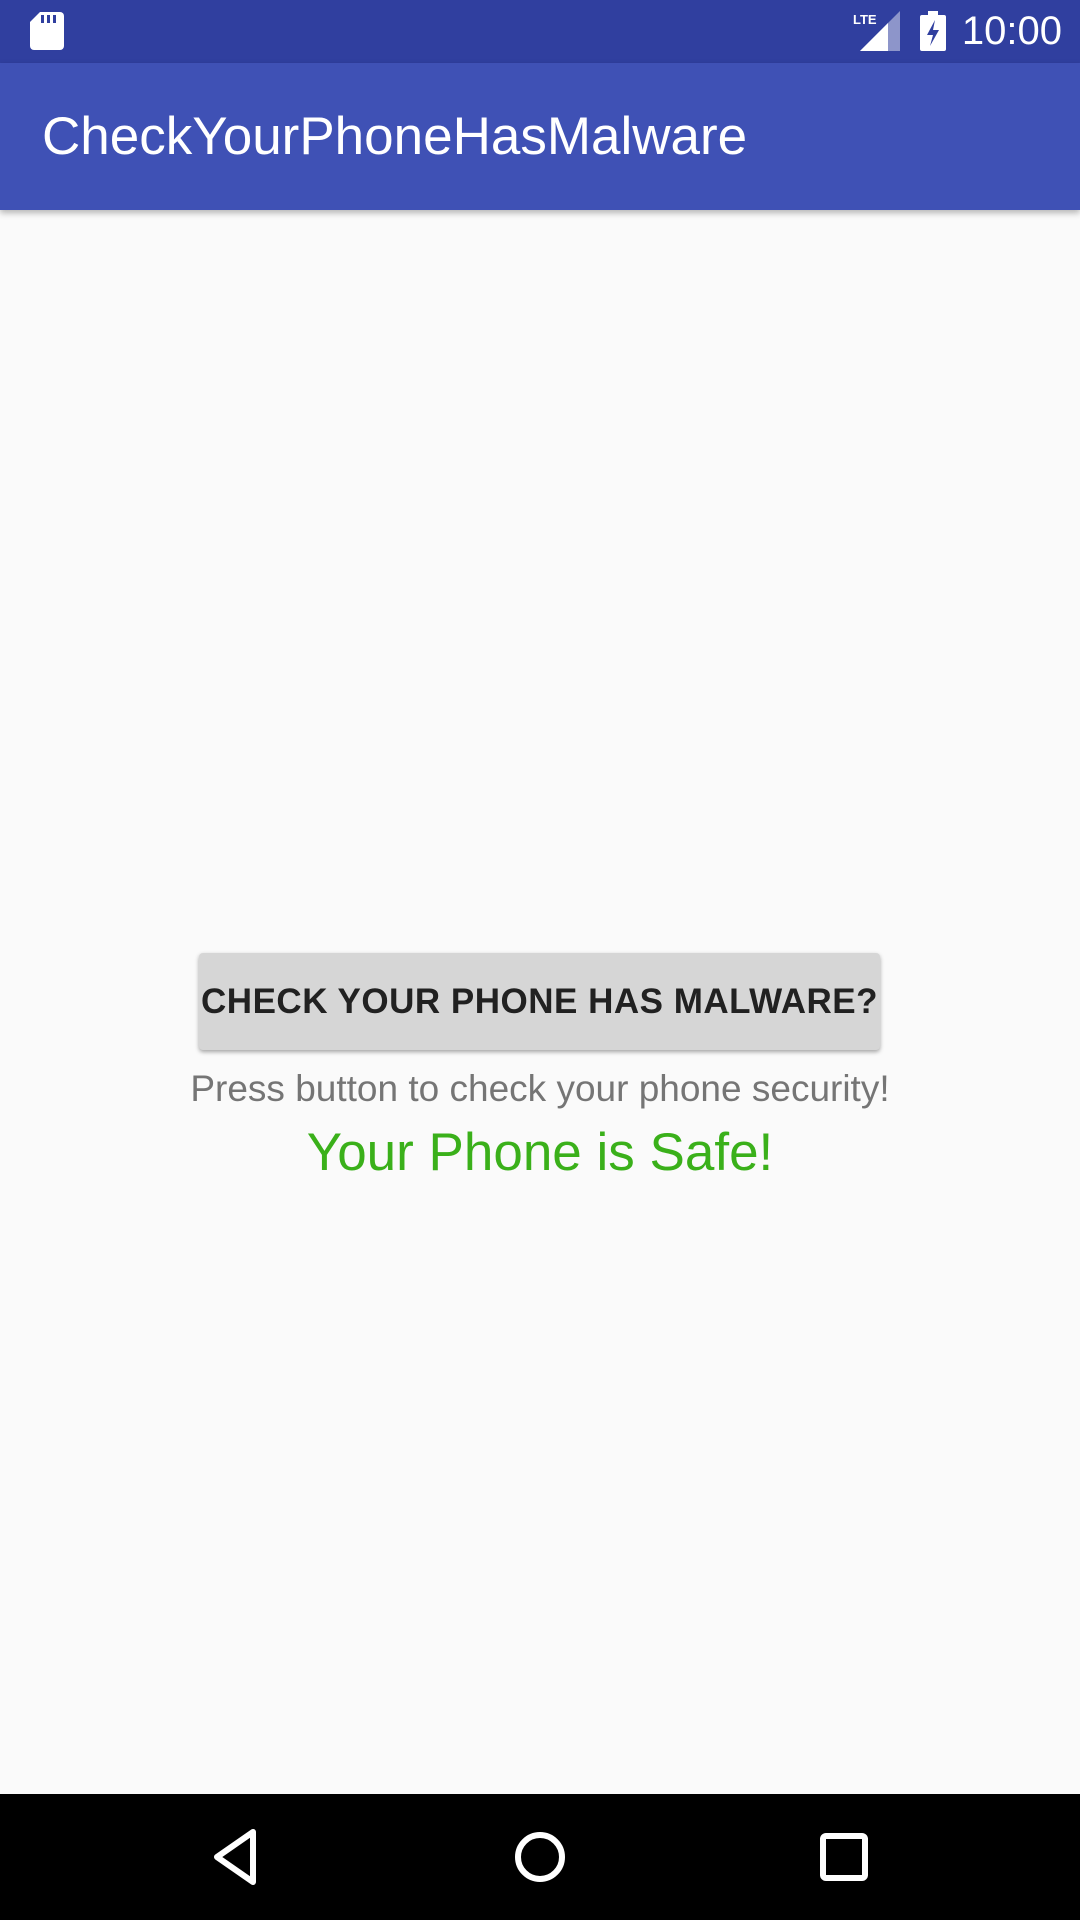  Describe the element at coordinates (540, 1152) in the screenshot. I see `result-status-text: Your Phone is Safe!` at that location.